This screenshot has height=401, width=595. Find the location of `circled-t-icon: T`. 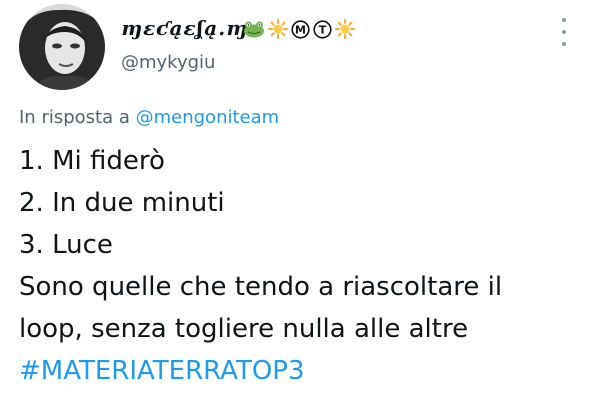

circled-t-icon: T is located at coordinates (322, 31).